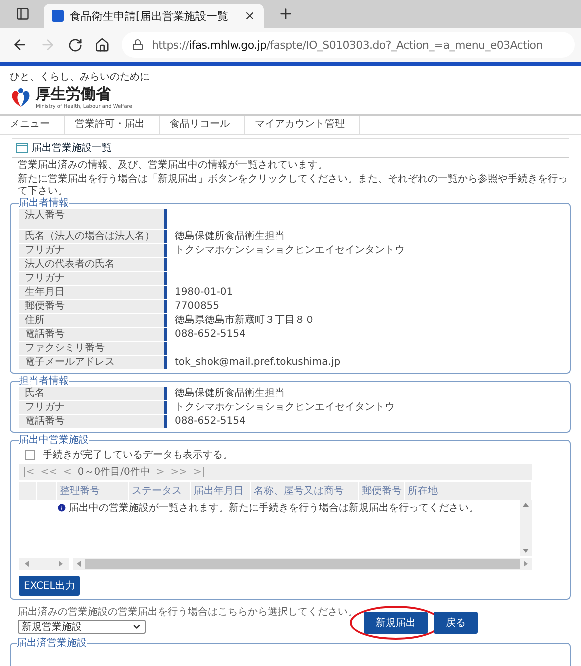 This screenshot has width=581, height=666. What do you see at coordinates (102, 45) in the screenshot?
I see `home-icon` at bounding box center [102, 45].